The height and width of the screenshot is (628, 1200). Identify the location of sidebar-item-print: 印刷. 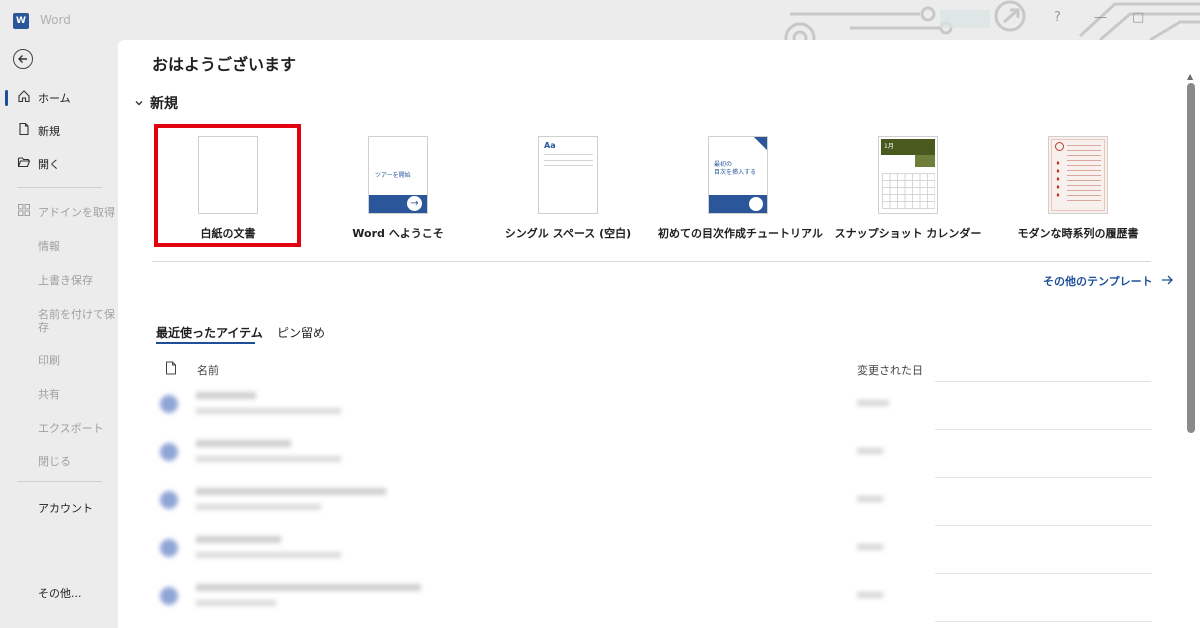
(49, 360).